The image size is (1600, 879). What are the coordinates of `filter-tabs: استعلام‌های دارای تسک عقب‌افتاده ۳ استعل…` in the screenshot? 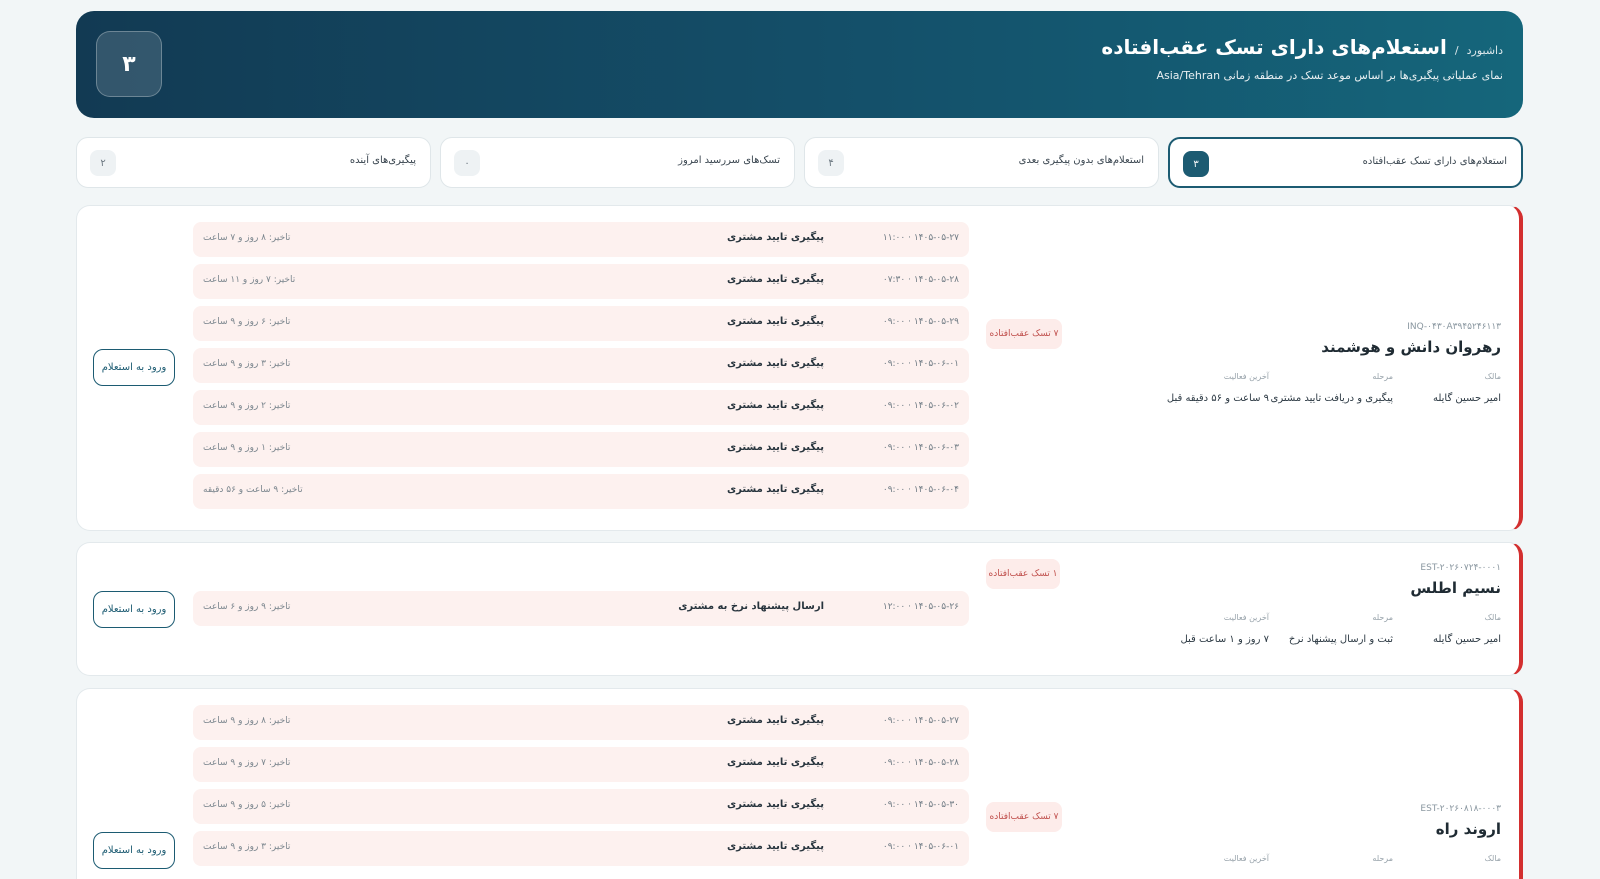 It's located at (799, 162).